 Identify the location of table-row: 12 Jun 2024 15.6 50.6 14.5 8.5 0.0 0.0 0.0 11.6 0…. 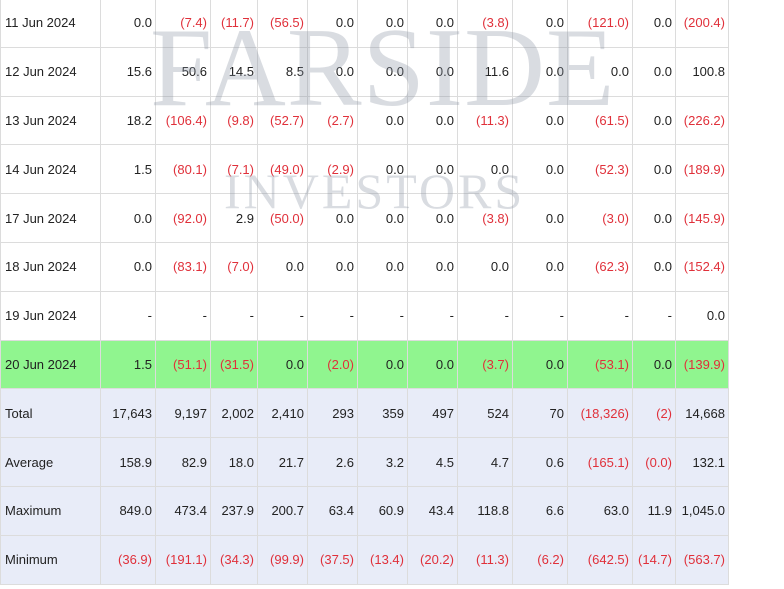
(364, 71).